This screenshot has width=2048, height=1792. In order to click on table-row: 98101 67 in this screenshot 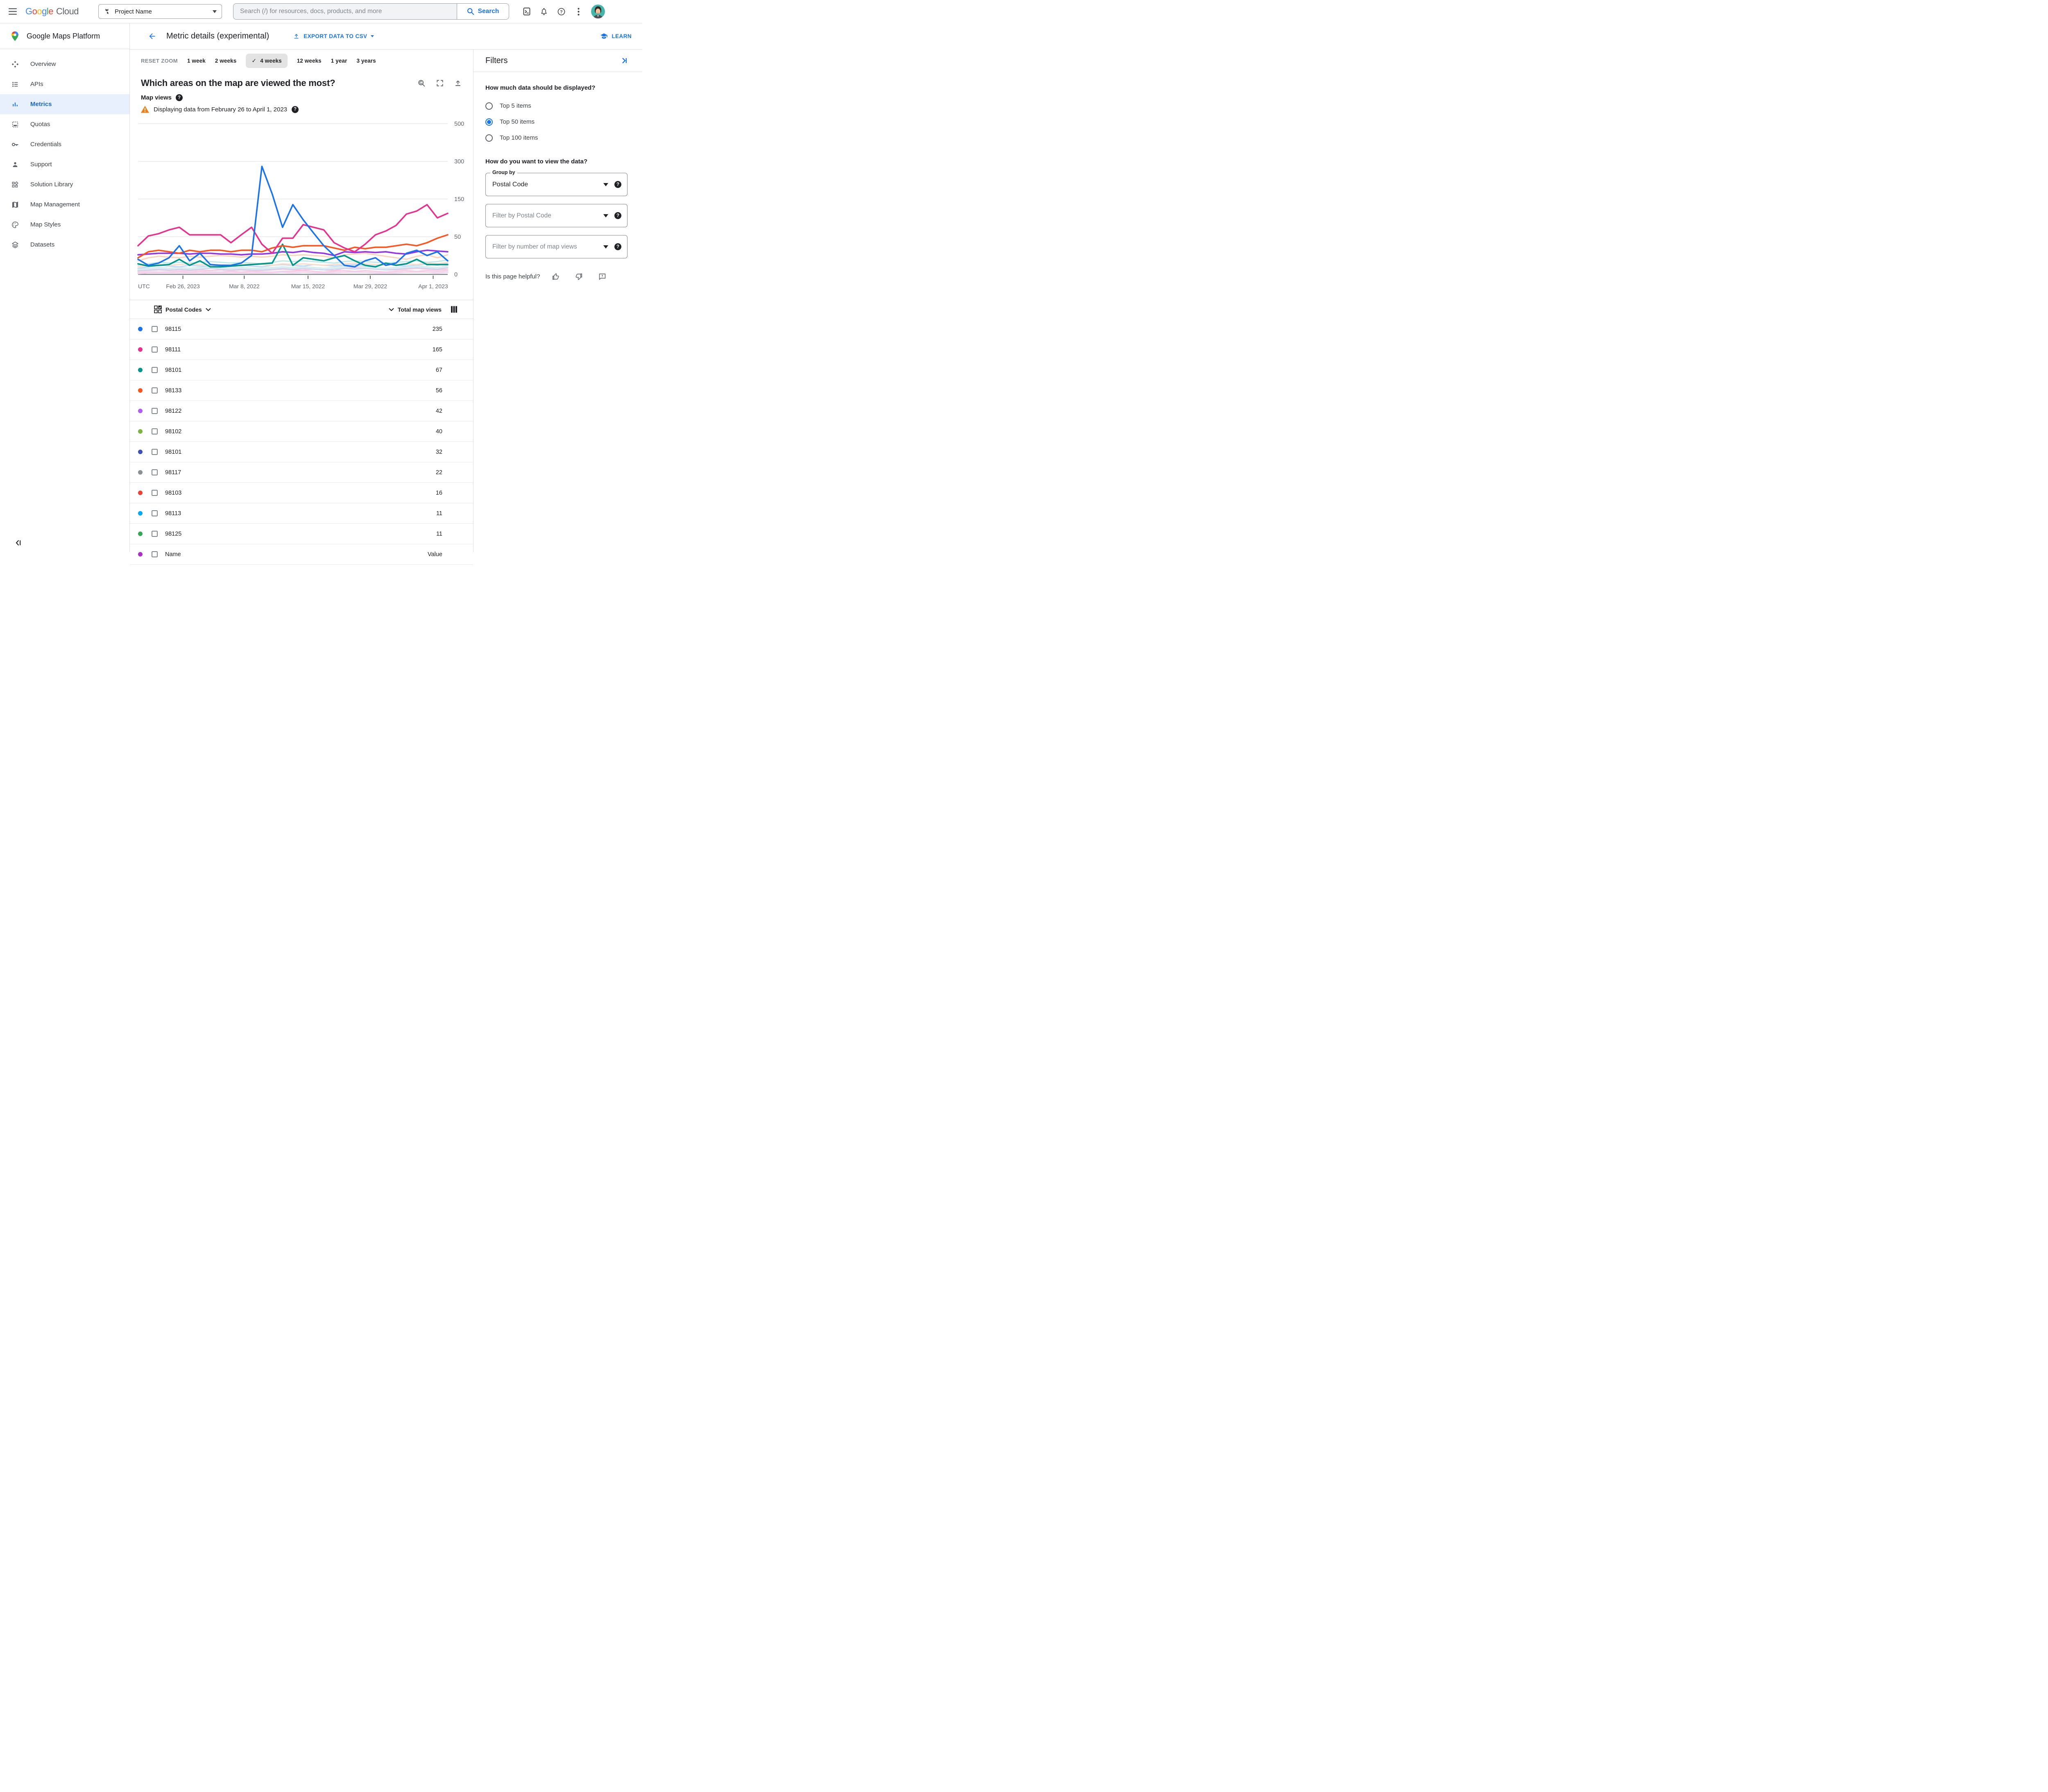, I will do `click(301, 370)`.